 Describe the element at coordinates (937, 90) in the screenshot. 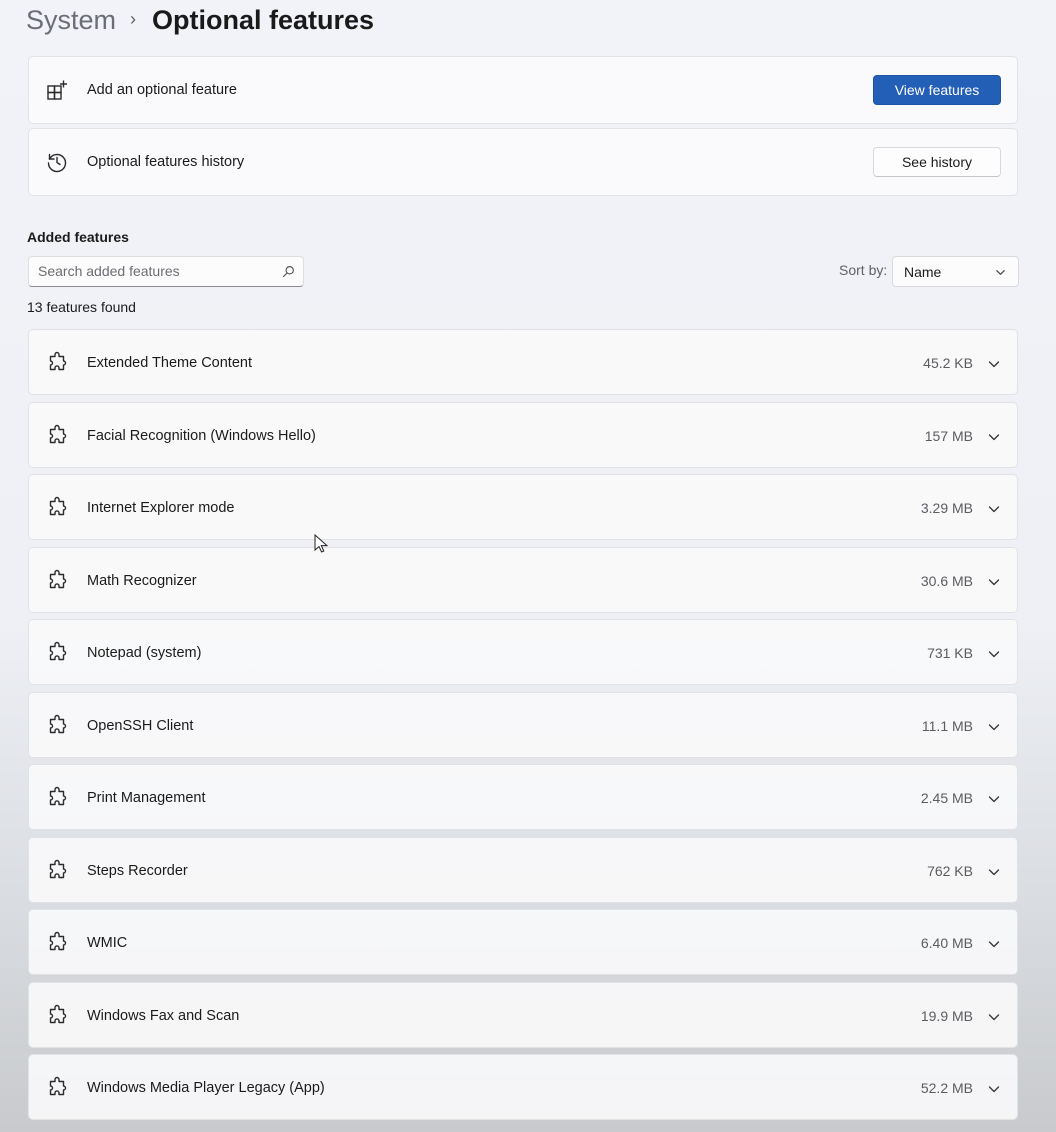

I see `view-features-button: View features` at that location.